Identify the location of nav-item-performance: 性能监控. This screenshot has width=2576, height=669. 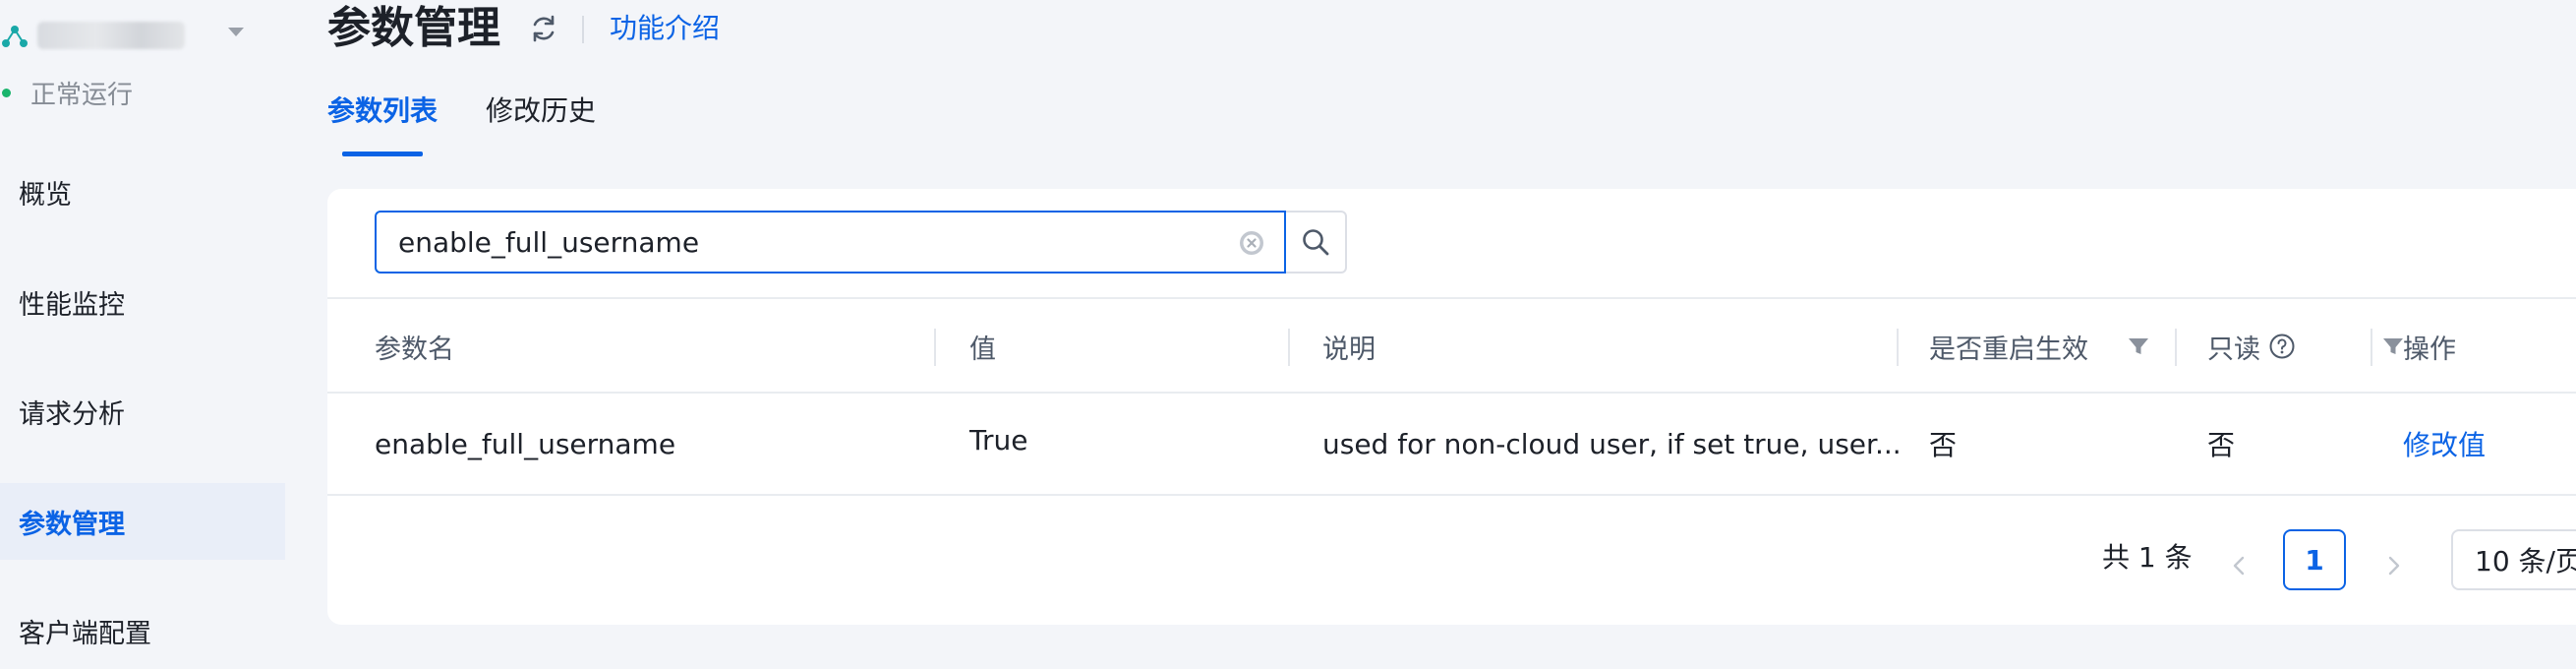
(142, 302).